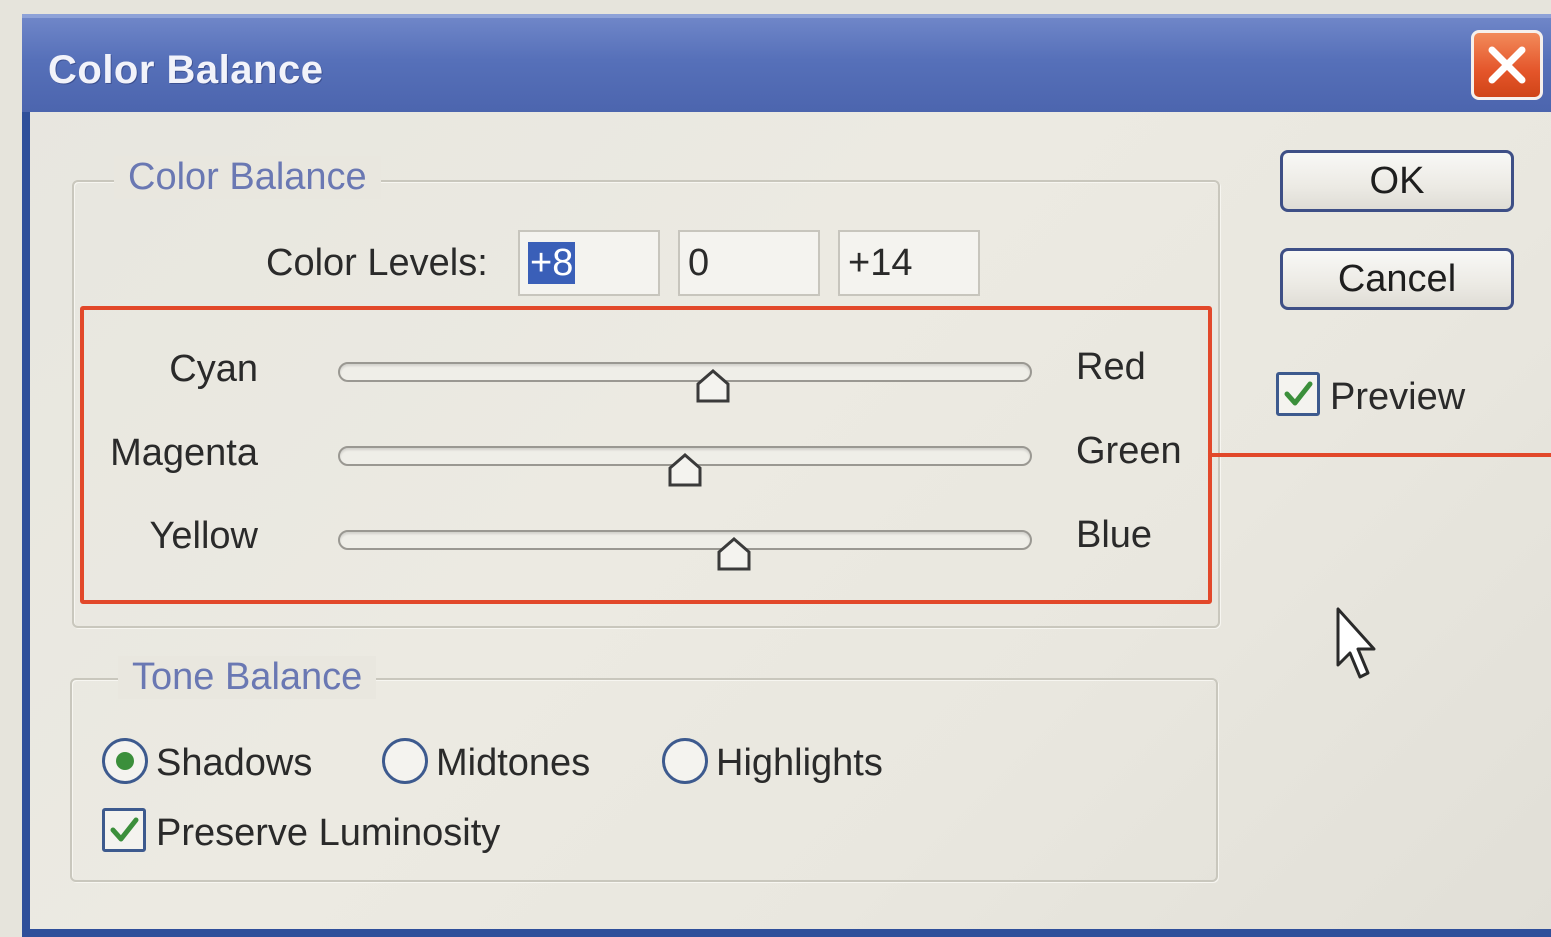 Image resolution: width=1551 pixels, height=937 pixels. I want to click on dialog-title: Color Balance, so click(186, 70).